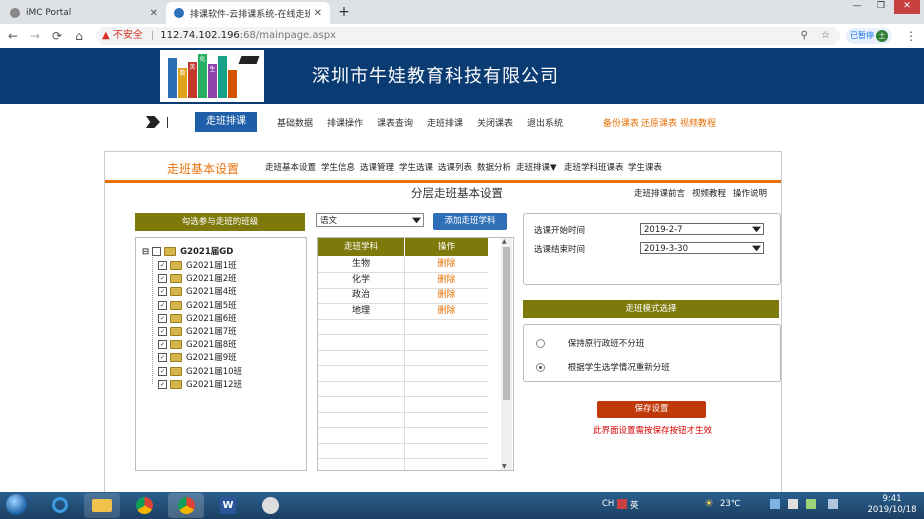 The width and height of the screenshot is (924, 519). What do you see at coordinates (197, 357) in the screenshot?
I see `tree-item-class: ✓ G2021届9班` at bounding box center [197, 357].